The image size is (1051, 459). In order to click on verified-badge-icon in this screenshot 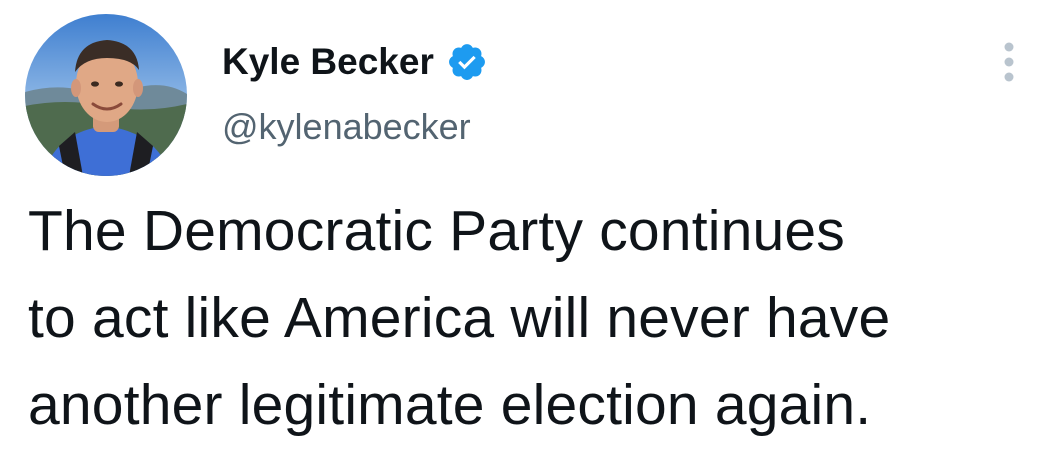, I will do `click(467, 62)`.